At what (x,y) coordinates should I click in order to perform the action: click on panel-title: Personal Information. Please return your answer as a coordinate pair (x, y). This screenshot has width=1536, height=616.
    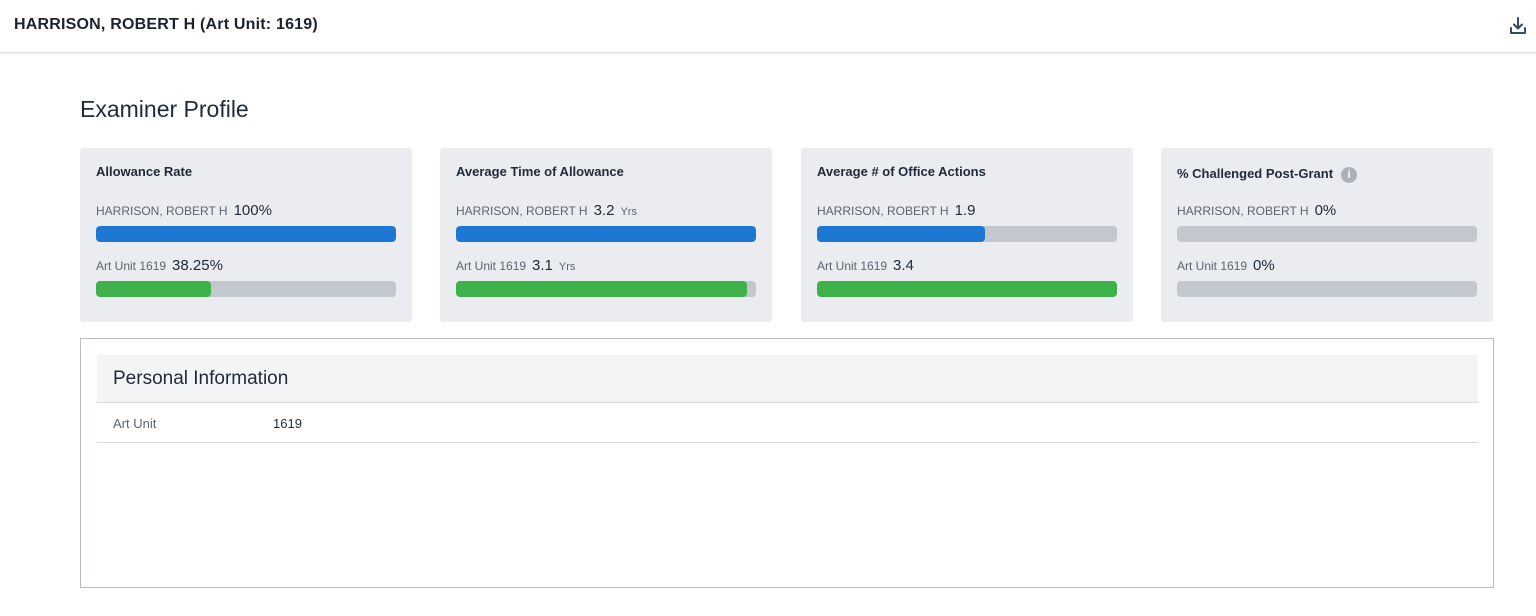
    Looking at the image, I should click on (200, 379).